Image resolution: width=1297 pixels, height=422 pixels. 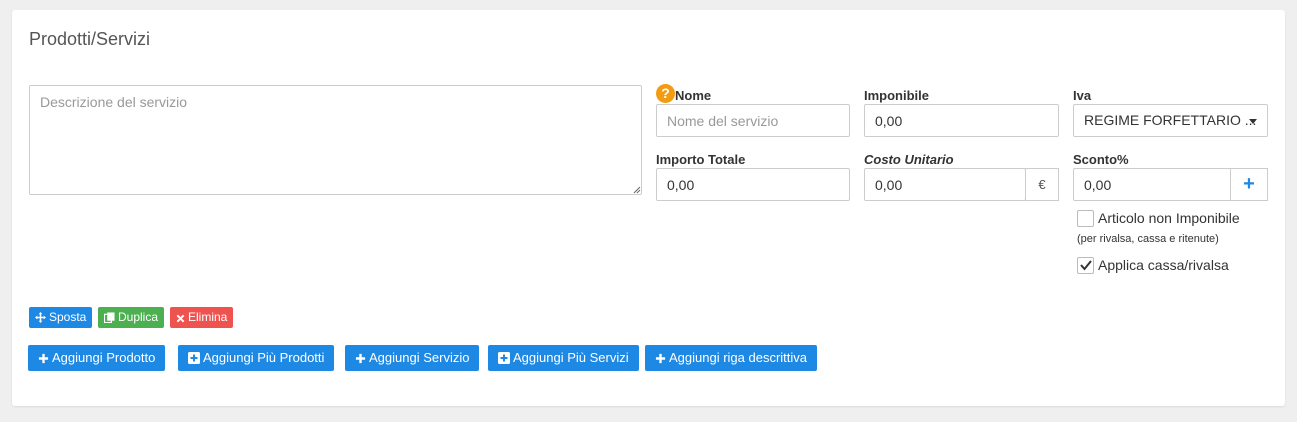 I want to click on add-multiple-products-button: Aggiungi Più Prodotti, so click(x=256, y=358).